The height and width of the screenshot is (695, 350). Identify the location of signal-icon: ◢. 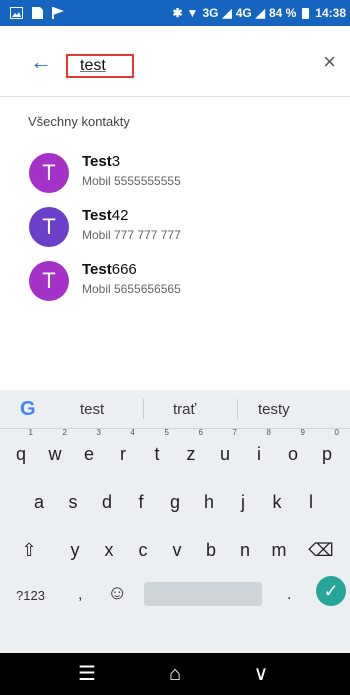
(227, 13).